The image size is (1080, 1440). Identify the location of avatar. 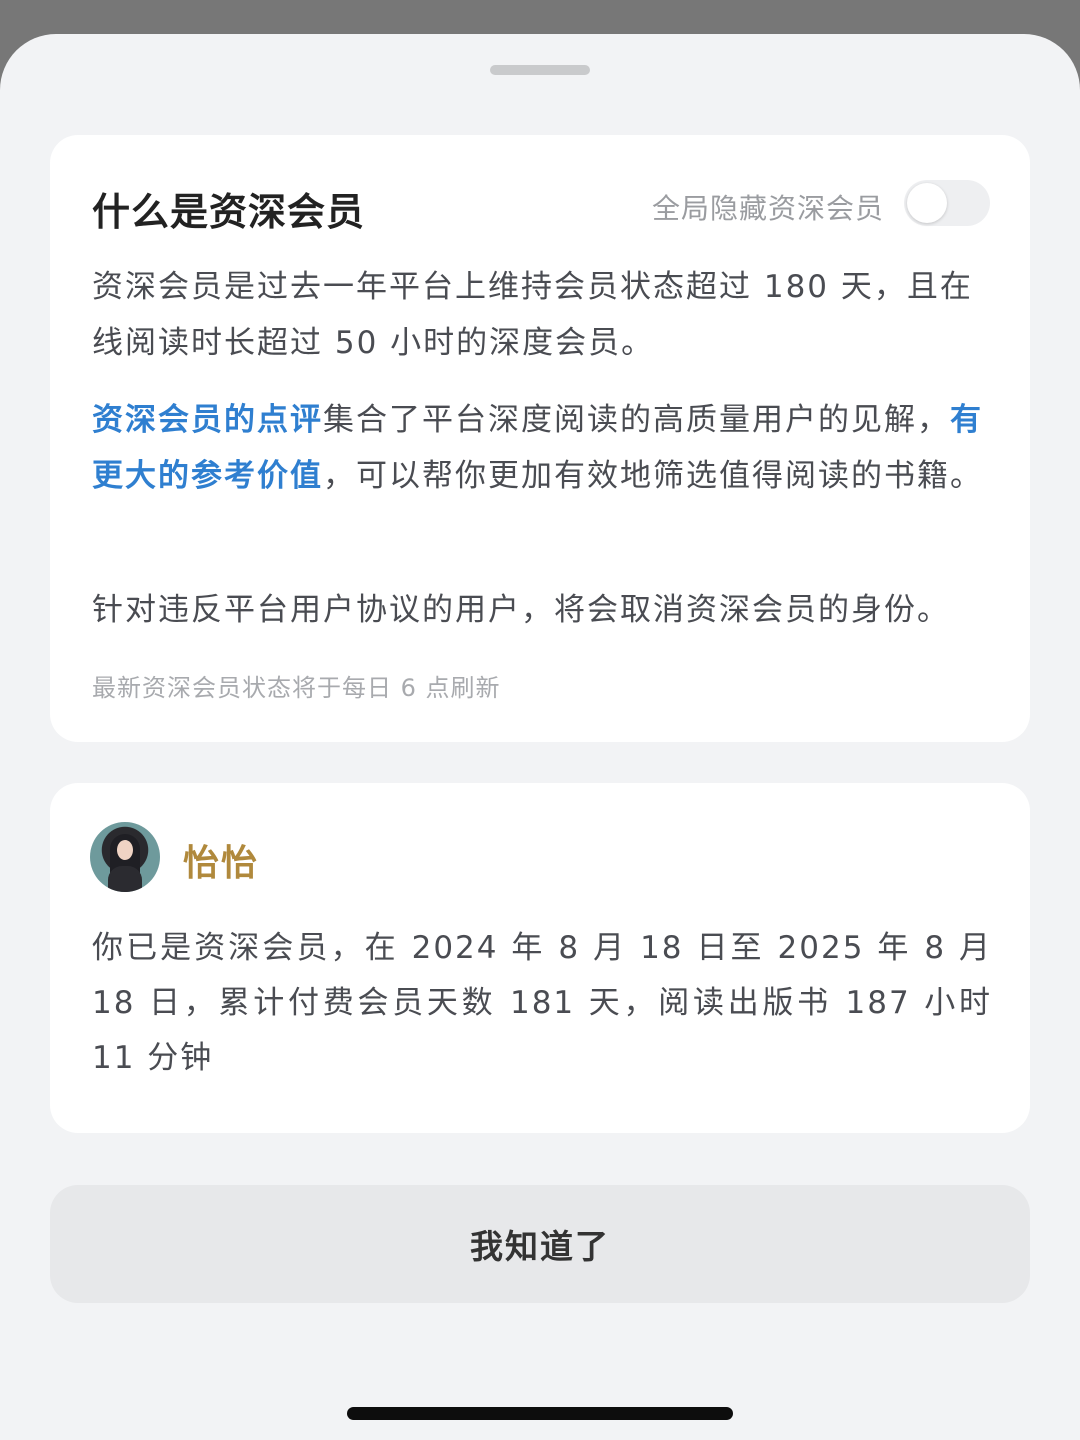
(125, 857).